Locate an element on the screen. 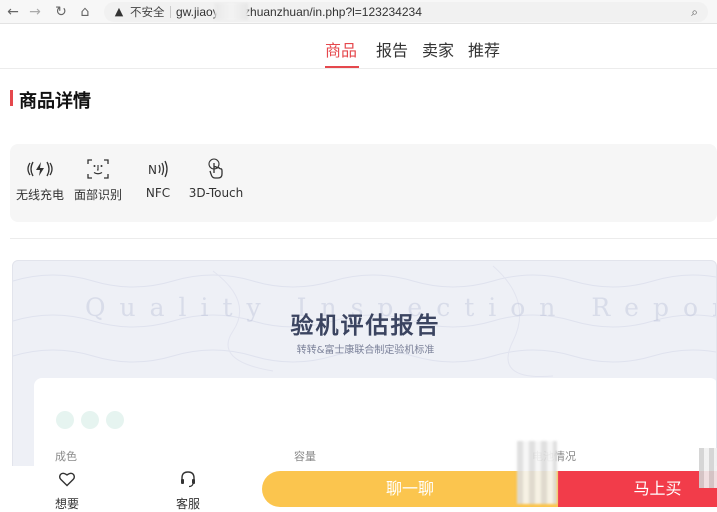  report-subtitle: 转转&富士康联合制定验机标准 is located at coordinates (365, 350).